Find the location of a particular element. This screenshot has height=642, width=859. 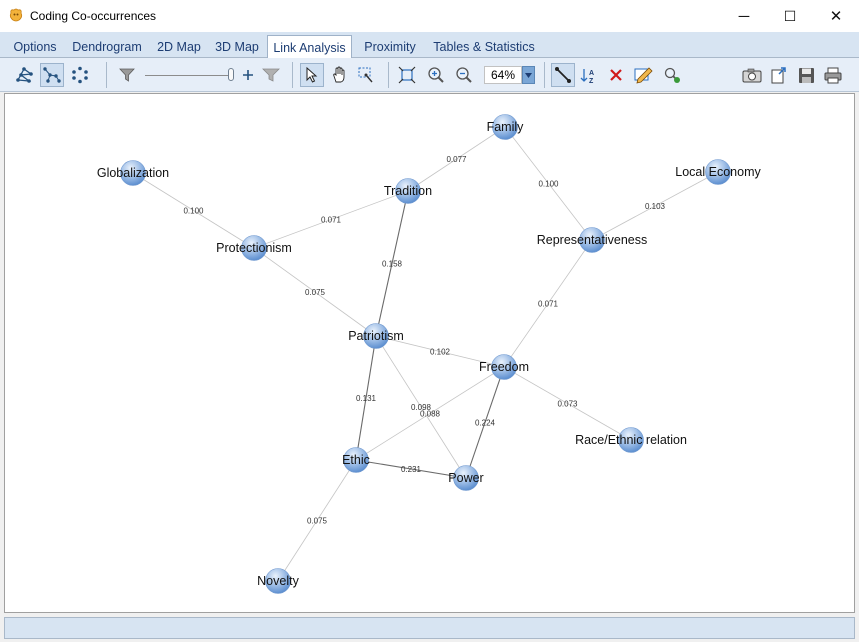

svg-text: A is located at coordinates (591, 73).